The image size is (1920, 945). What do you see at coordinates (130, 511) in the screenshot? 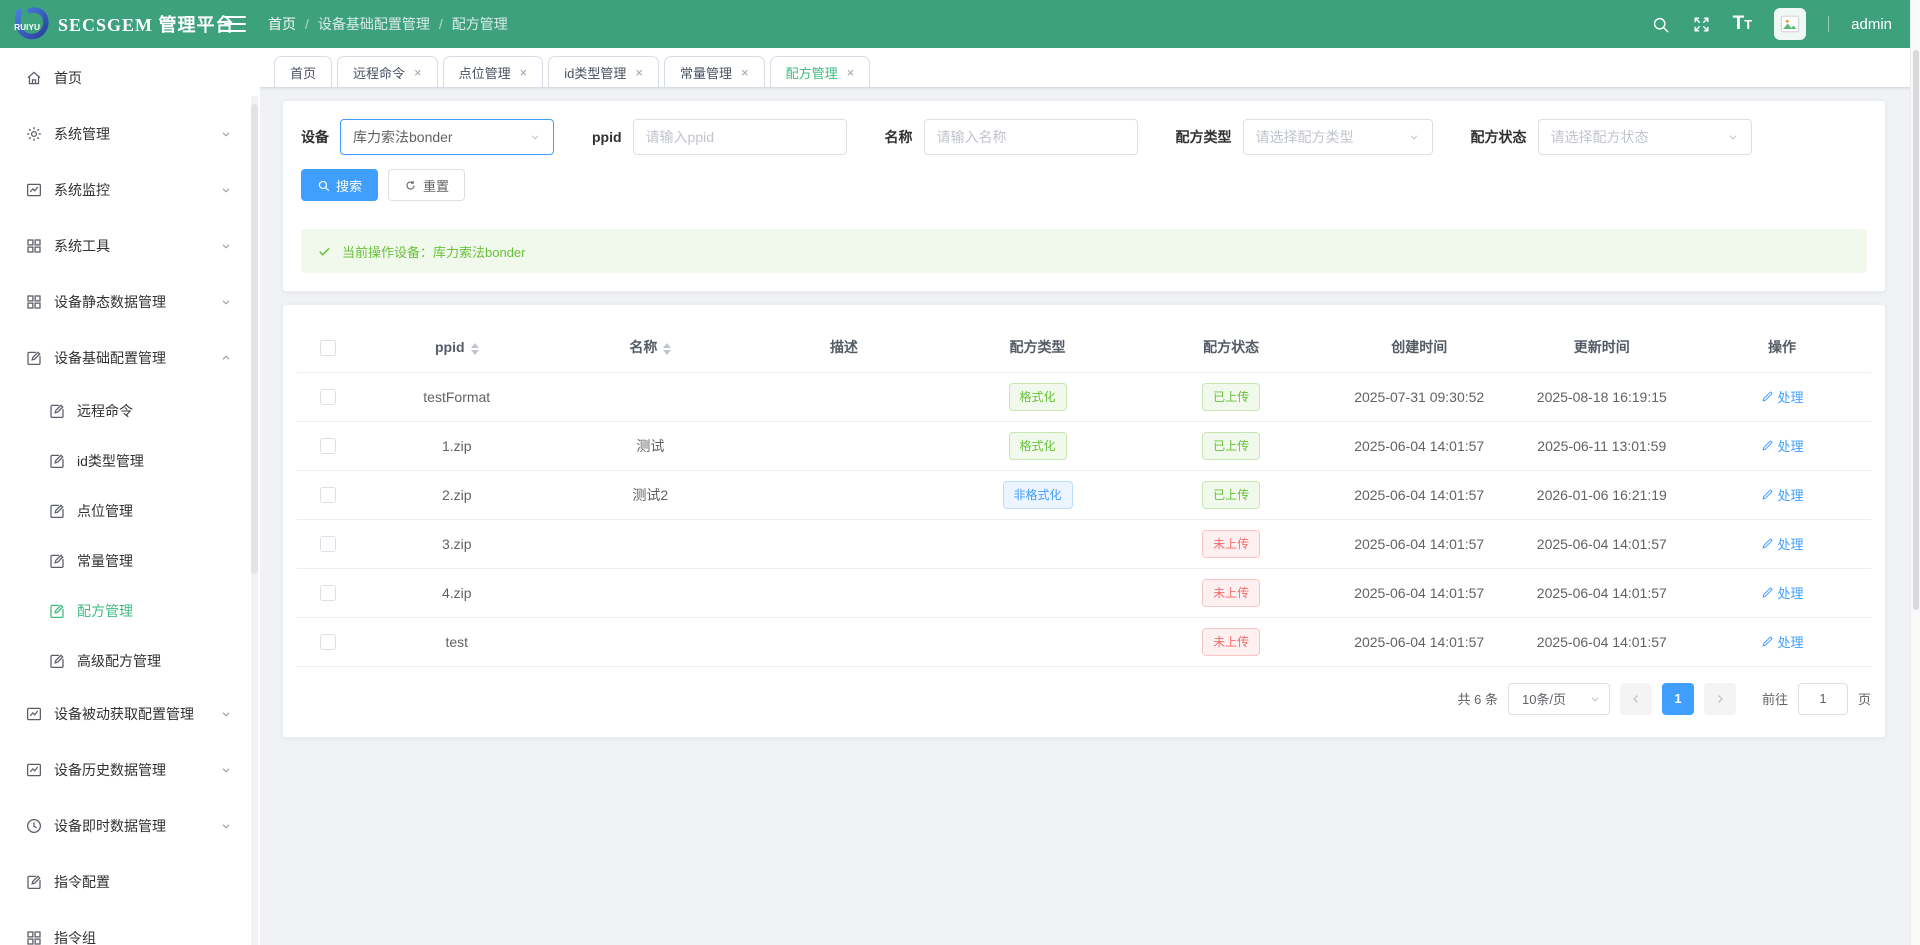
I see `sidebar-item: 点位管理` at bounding box center [130, 511].